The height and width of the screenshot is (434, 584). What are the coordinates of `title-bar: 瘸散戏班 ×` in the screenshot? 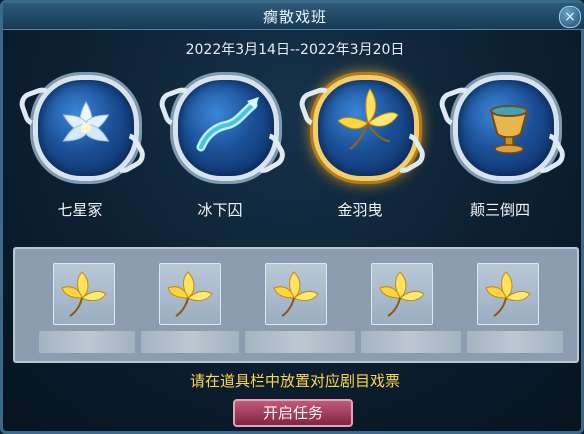 It's located at (293, 16).